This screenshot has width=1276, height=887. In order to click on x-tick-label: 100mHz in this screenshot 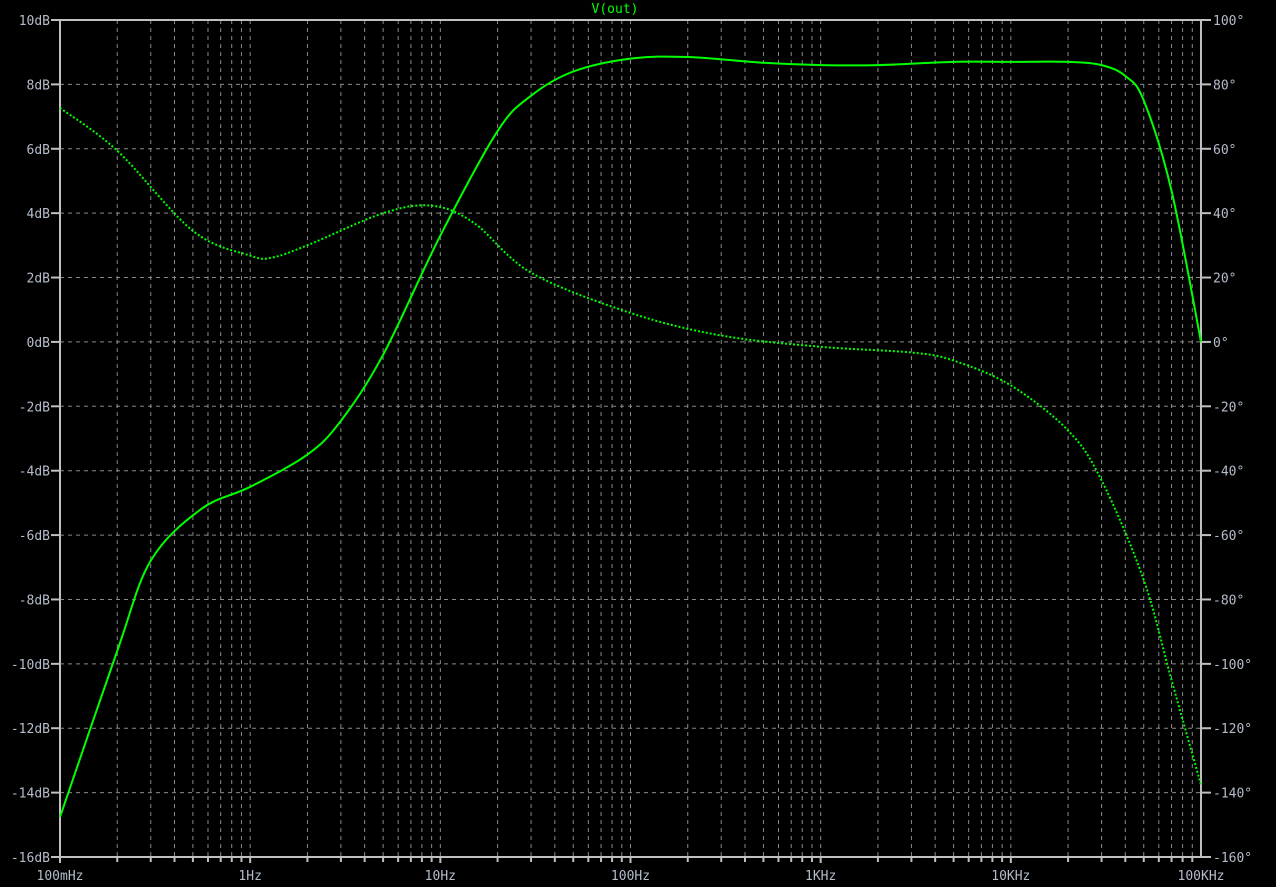, I will do `click(60, 876)`.